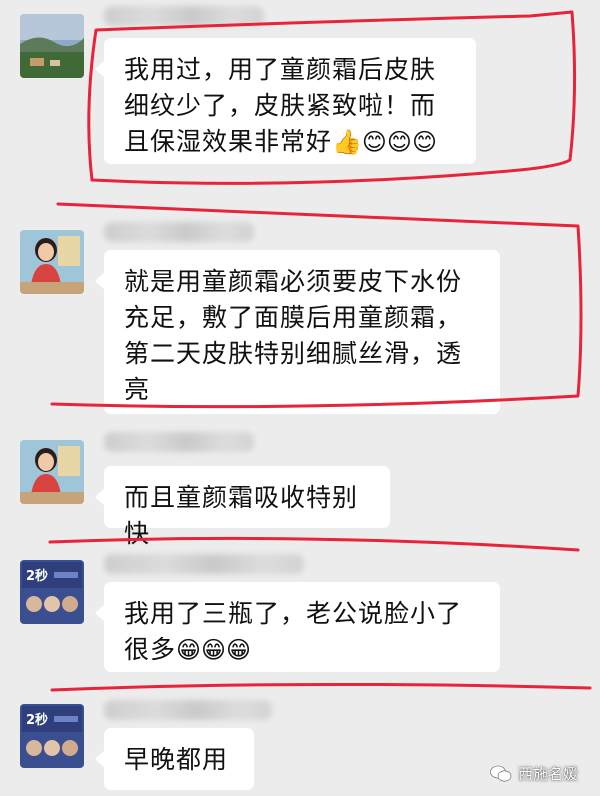  What do you see at coordinates (241, 515) in the screenshot?
I see `message-text: 而且童颜霜吸收特别快` at bounding box center [241, 515].